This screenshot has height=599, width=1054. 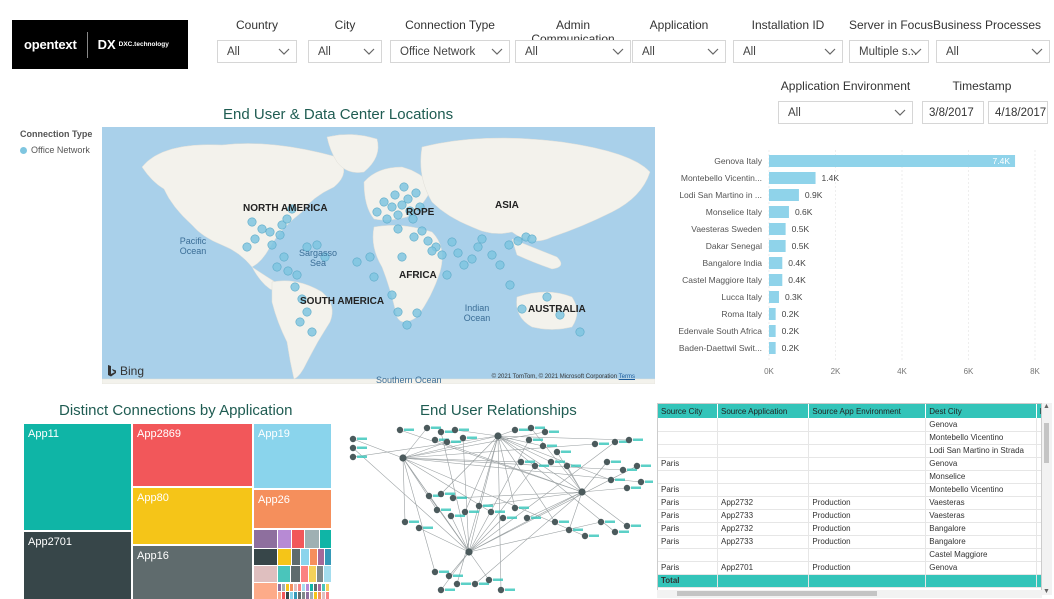 What do you see at coordinates (849, 516) in the screenshot?
I see `table-row: Paris App2733 Production Vaesteras` at bounding box center [849, 516].